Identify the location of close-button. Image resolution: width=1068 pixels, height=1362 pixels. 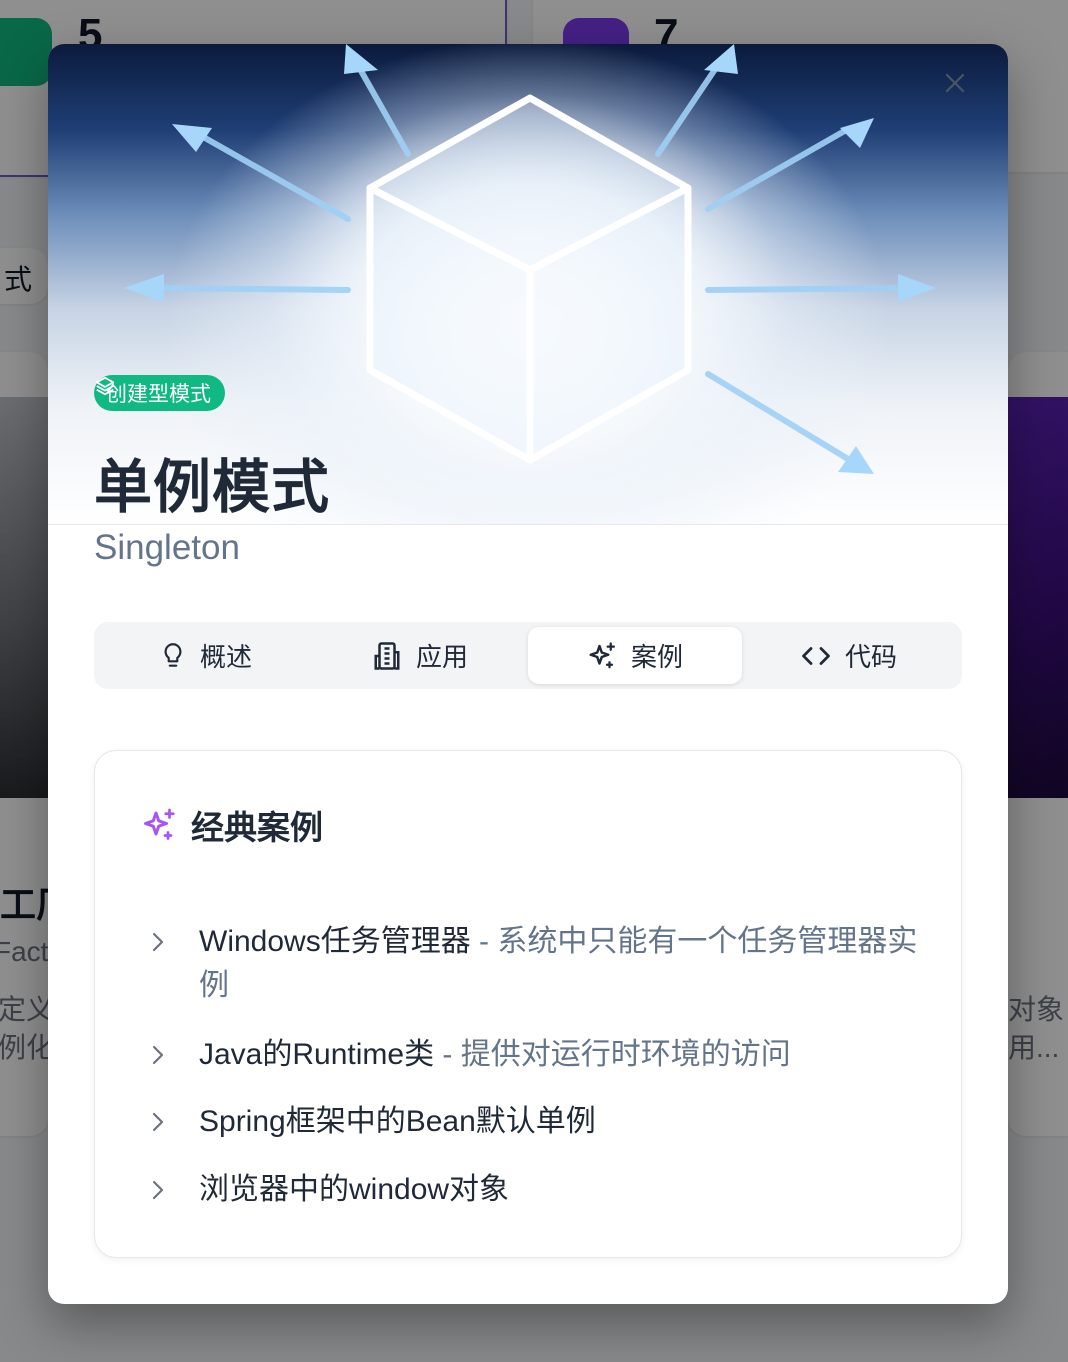
(962, 90).